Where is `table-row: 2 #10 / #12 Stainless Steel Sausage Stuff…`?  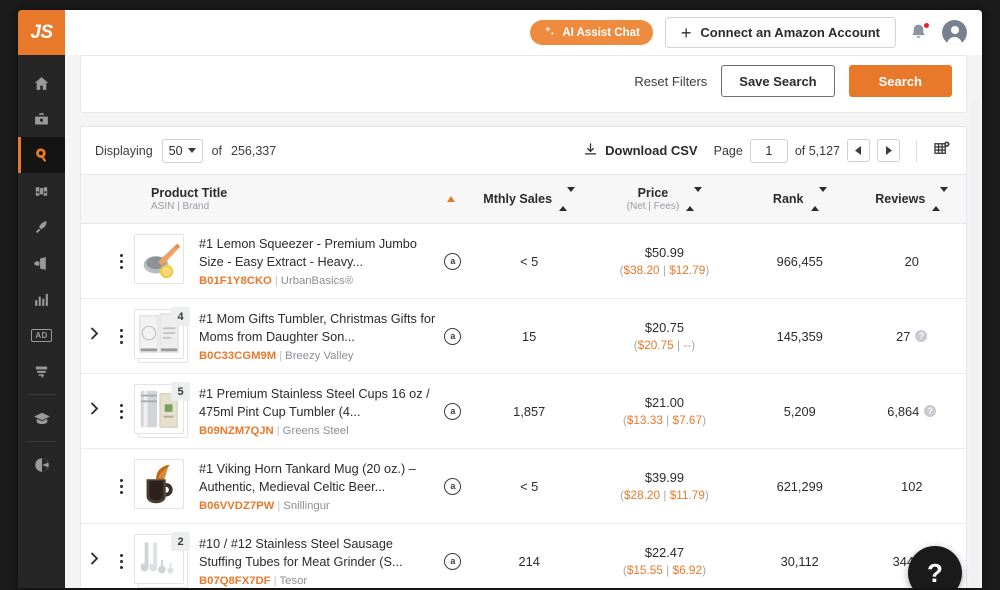 table-row: 2 #10 / #12 Stainless Steel Sausage Stuff… is located at coordinates (523, 555).